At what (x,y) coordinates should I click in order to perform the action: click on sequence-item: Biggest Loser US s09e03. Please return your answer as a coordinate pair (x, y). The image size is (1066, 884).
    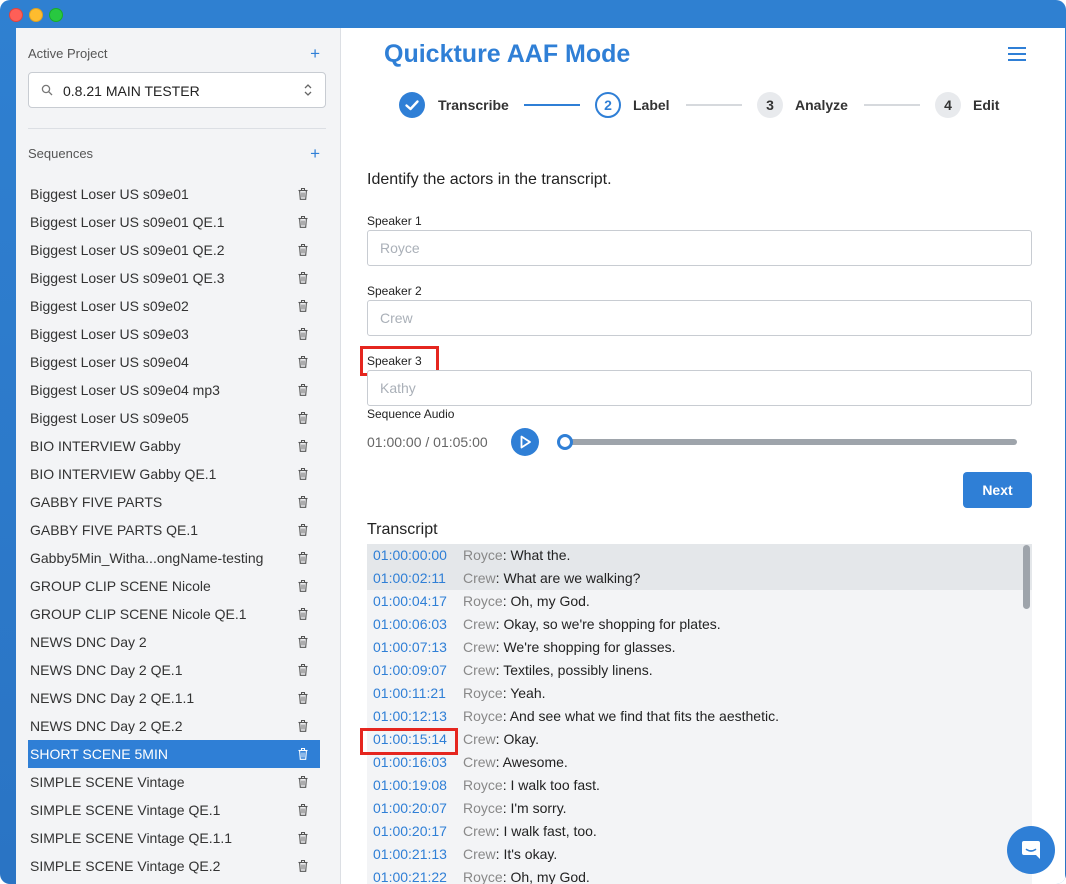
    Looking at the image, I should click on (174, 334).